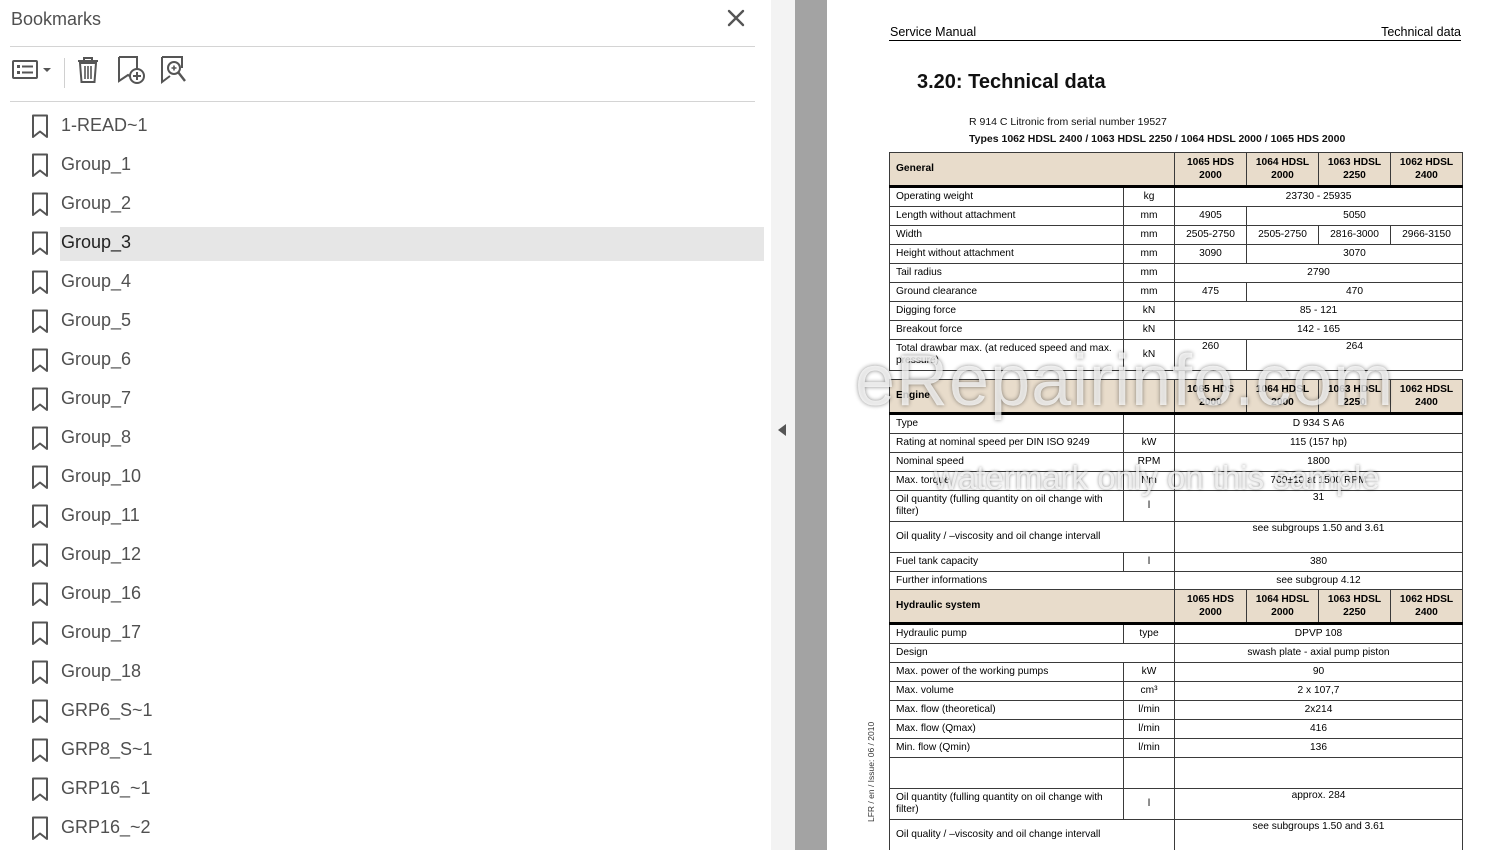 The width and height of the screenshot is (1493, 850). What do you see at coordinates (385, 750) in the screenshot?
I see `bookmark-item: GRP8_S~1` at bounding box center [385, 750].